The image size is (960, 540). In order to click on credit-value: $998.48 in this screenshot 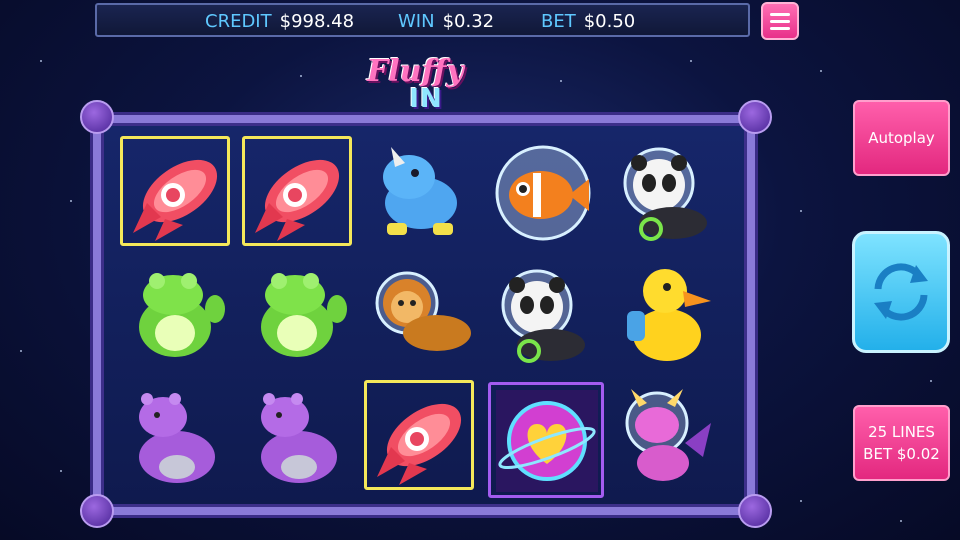, I will do `click(317, 21)`.